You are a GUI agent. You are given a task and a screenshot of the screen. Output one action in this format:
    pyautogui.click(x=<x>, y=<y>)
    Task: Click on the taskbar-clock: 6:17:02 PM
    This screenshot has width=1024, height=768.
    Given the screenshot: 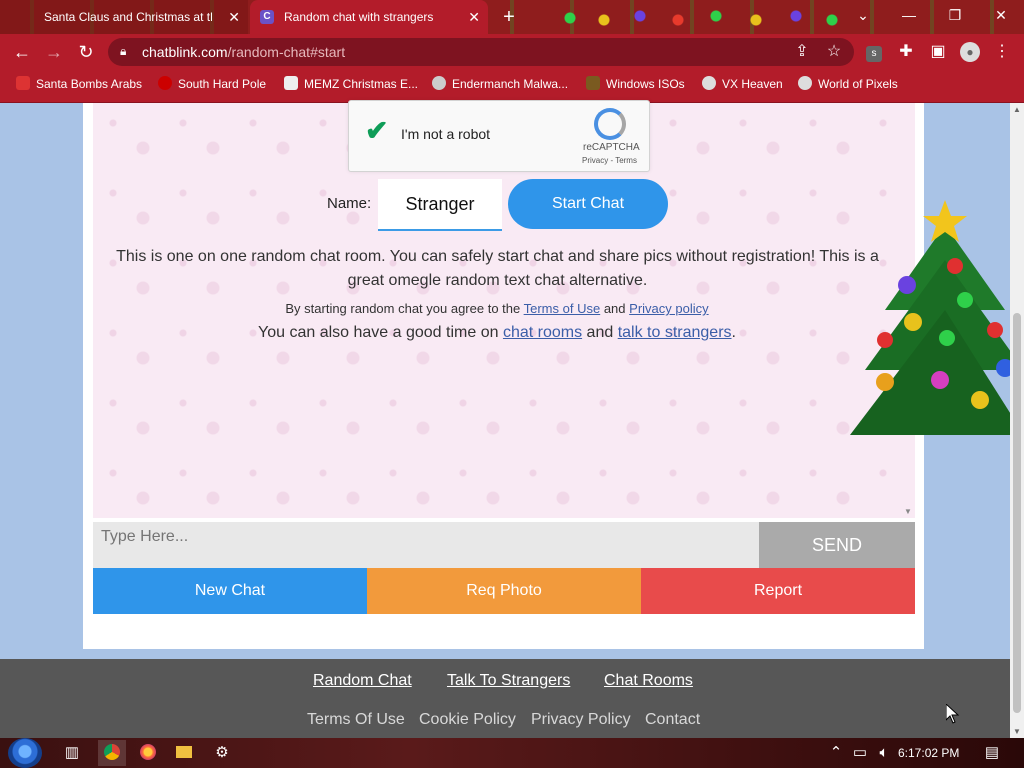 What is the action you would take?
    pyautogui.click(x=928, y=753)
    